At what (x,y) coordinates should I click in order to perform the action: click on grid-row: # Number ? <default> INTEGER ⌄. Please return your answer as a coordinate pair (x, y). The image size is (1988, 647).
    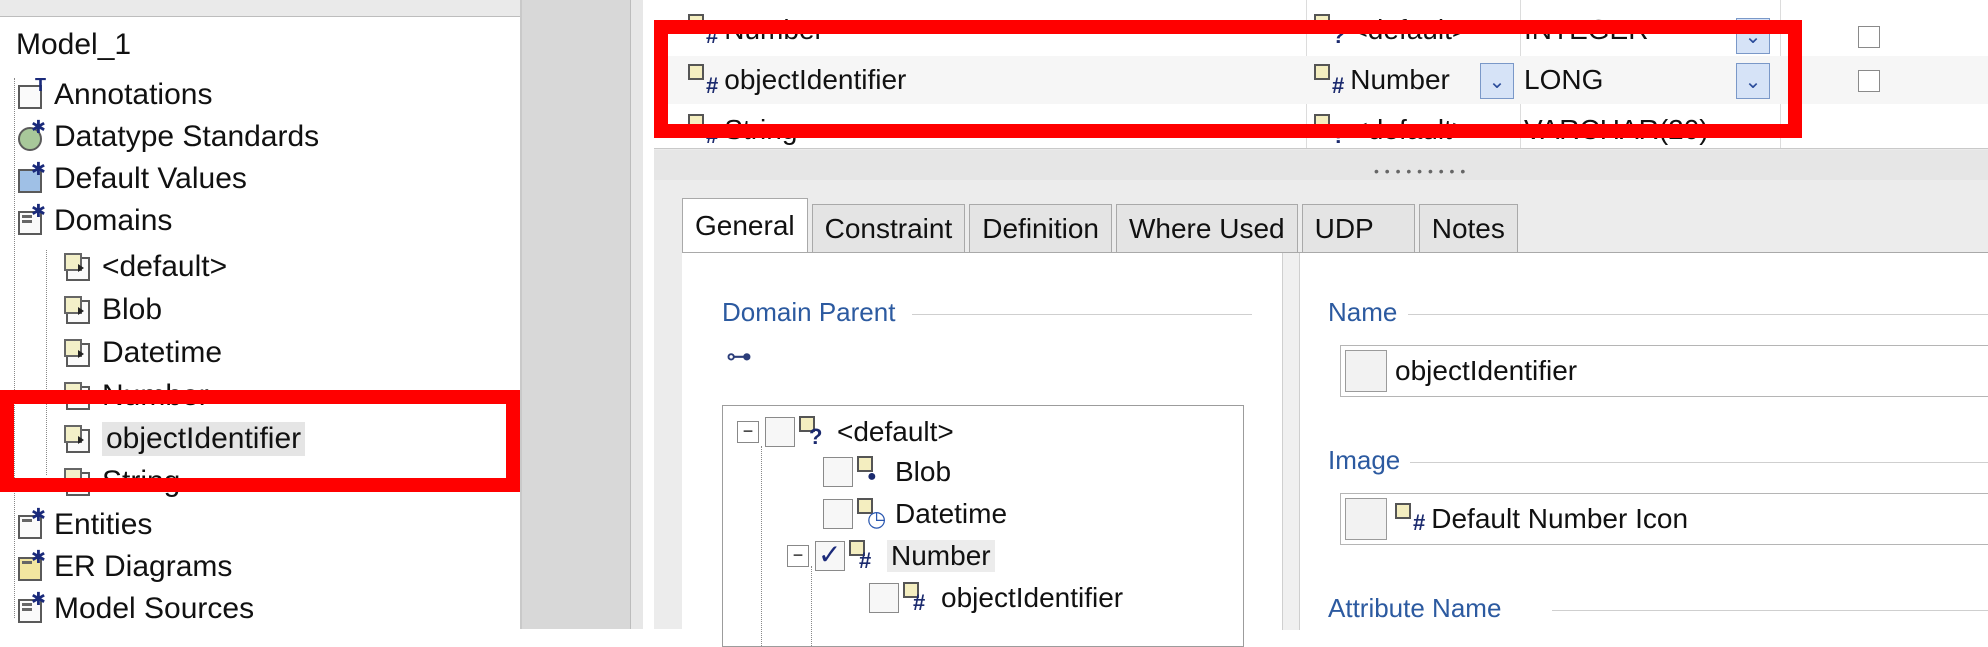
    Looking at the image, I should click on (1321, 30).